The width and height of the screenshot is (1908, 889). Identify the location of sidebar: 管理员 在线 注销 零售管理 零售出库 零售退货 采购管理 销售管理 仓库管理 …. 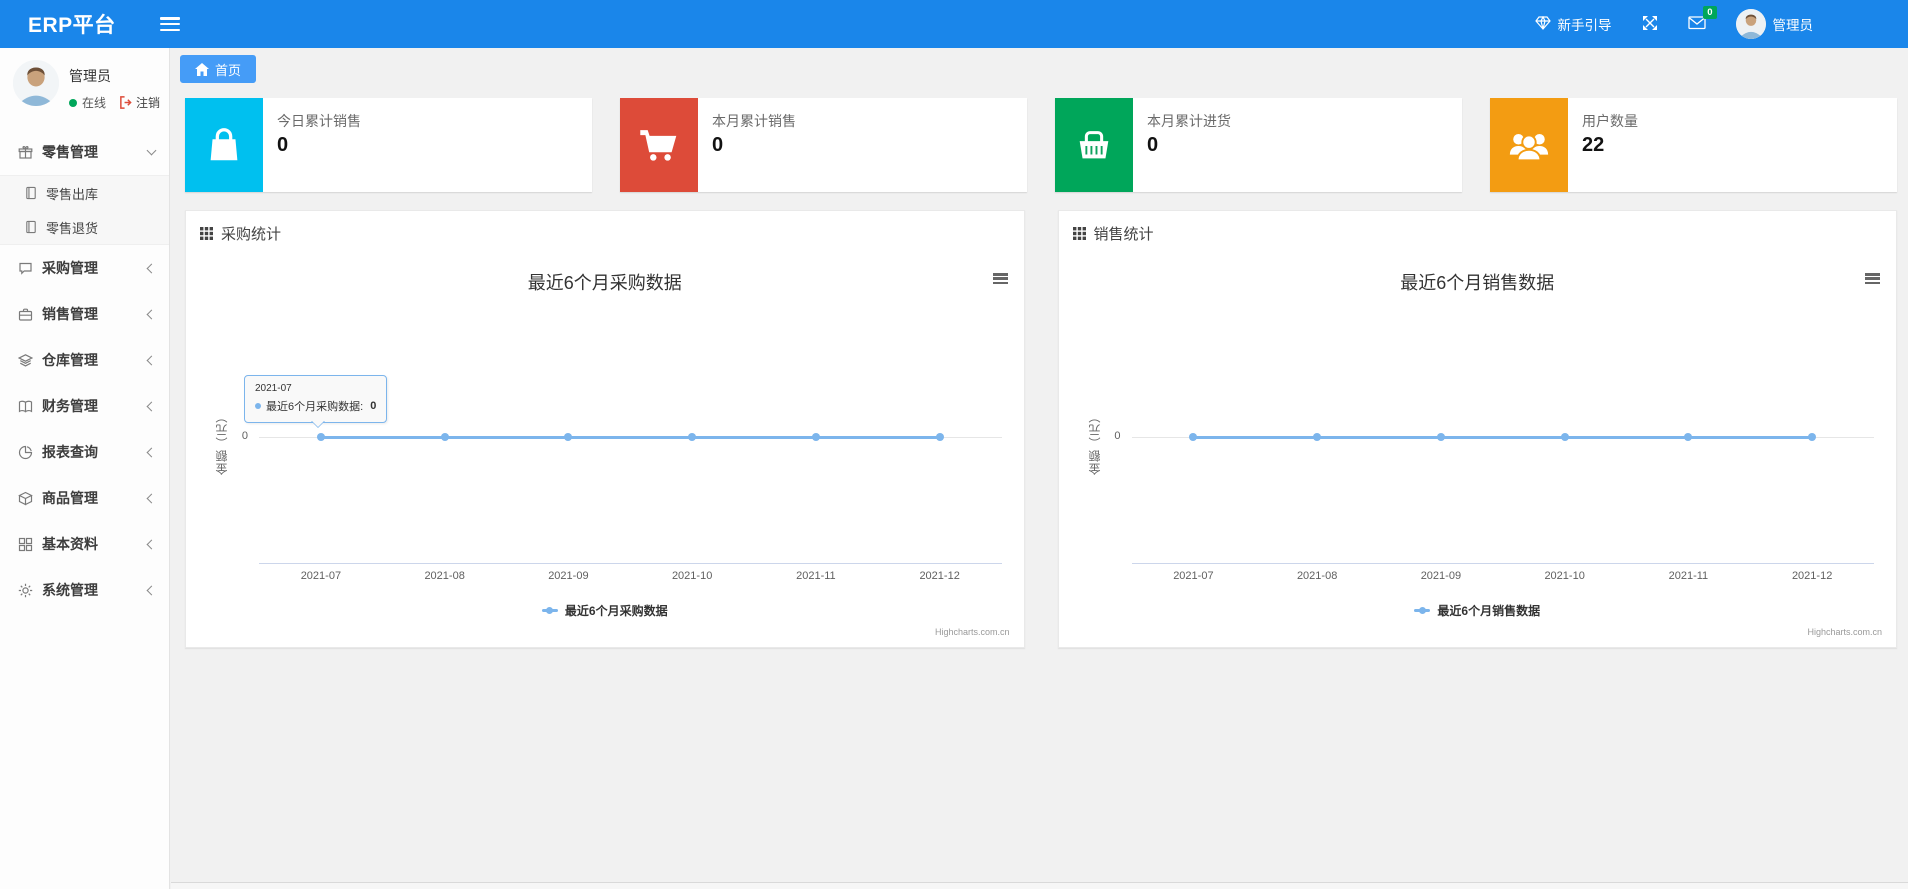
(85, 468).